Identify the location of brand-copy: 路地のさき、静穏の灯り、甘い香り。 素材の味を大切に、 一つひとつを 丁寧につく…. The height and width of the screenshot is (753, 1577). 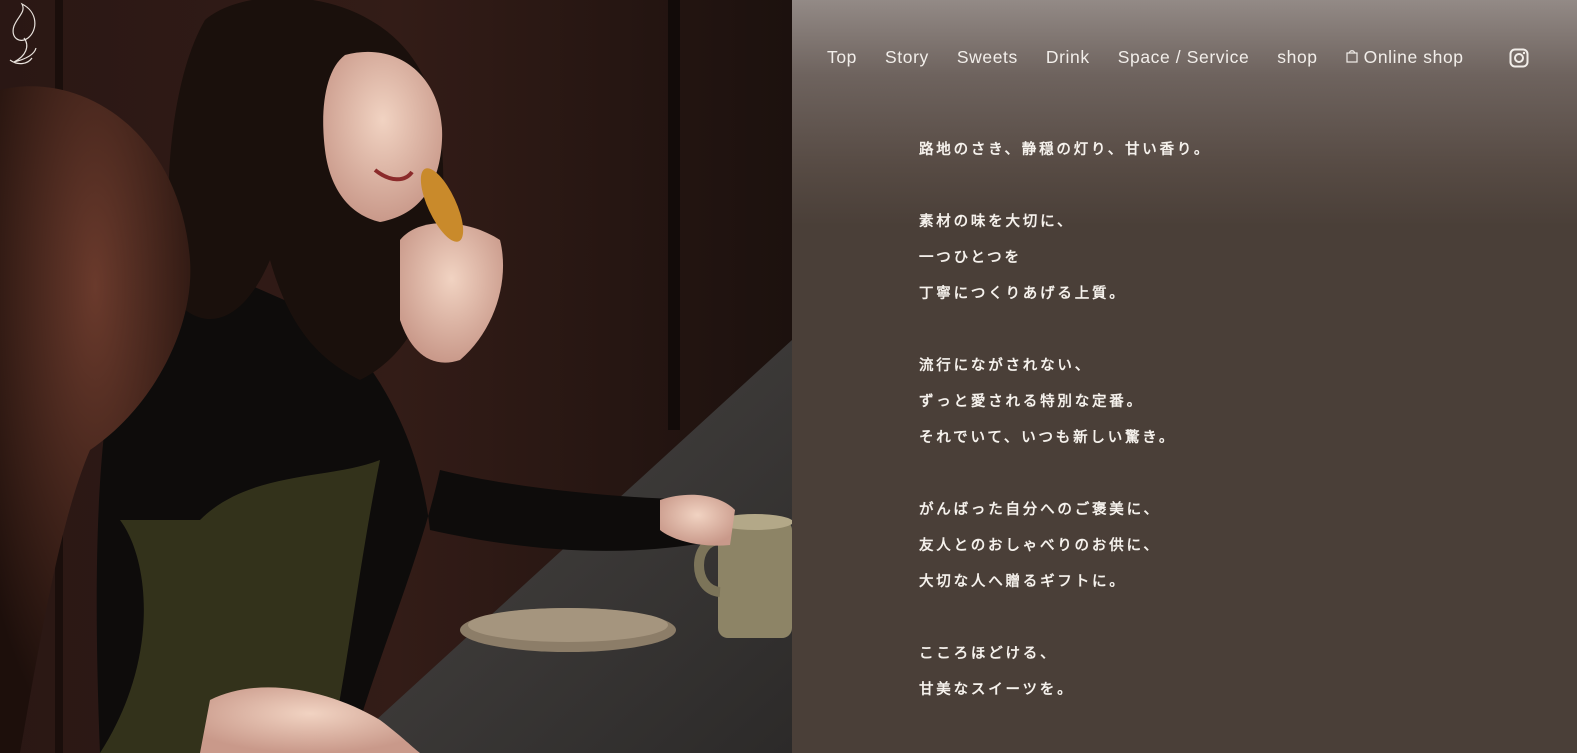
(1065, 426).